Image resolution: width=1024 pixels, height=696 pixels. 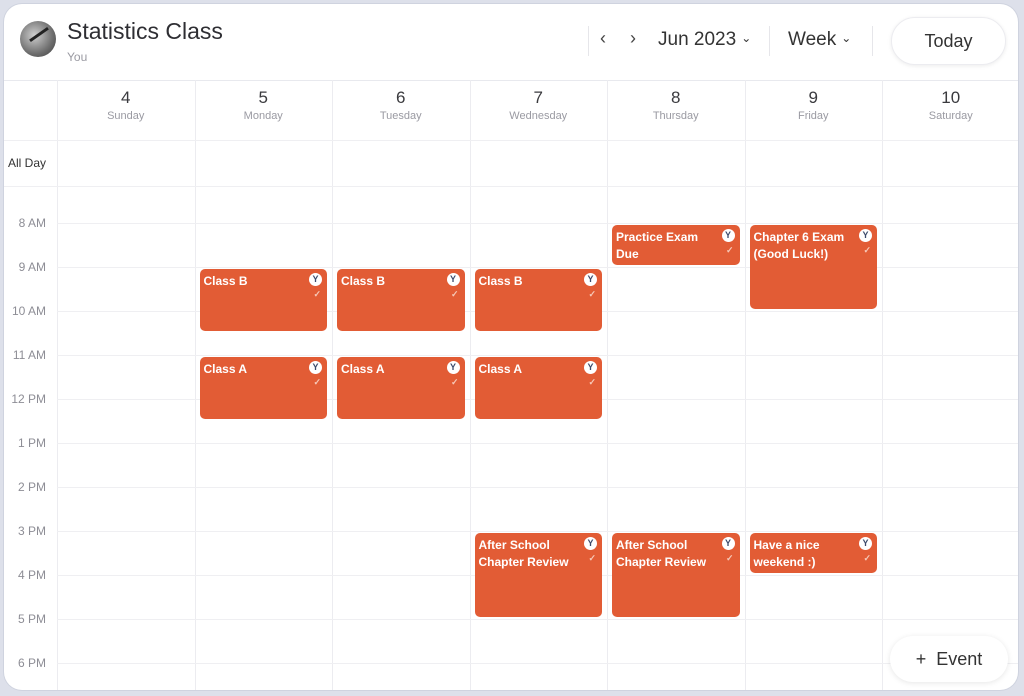 I want to click on day-header: 5 Monday, so click(x=264, y=110).